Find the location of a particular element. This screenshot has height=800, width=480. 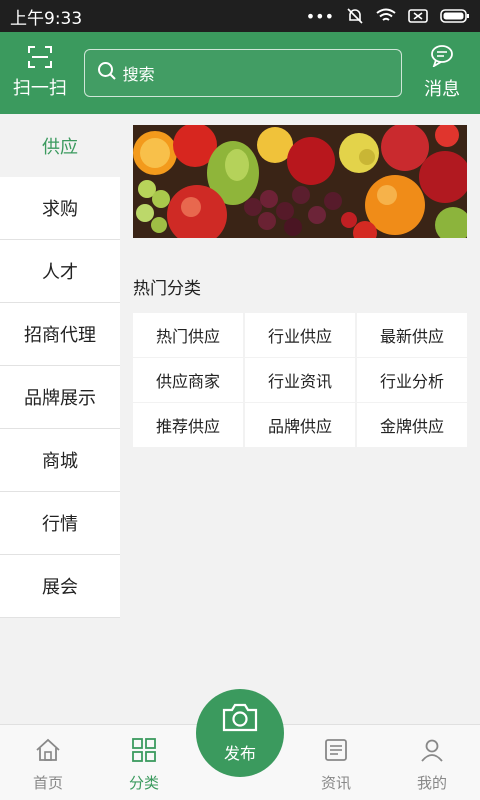

search-input: 搜索 is located at coordinates (243, 73).